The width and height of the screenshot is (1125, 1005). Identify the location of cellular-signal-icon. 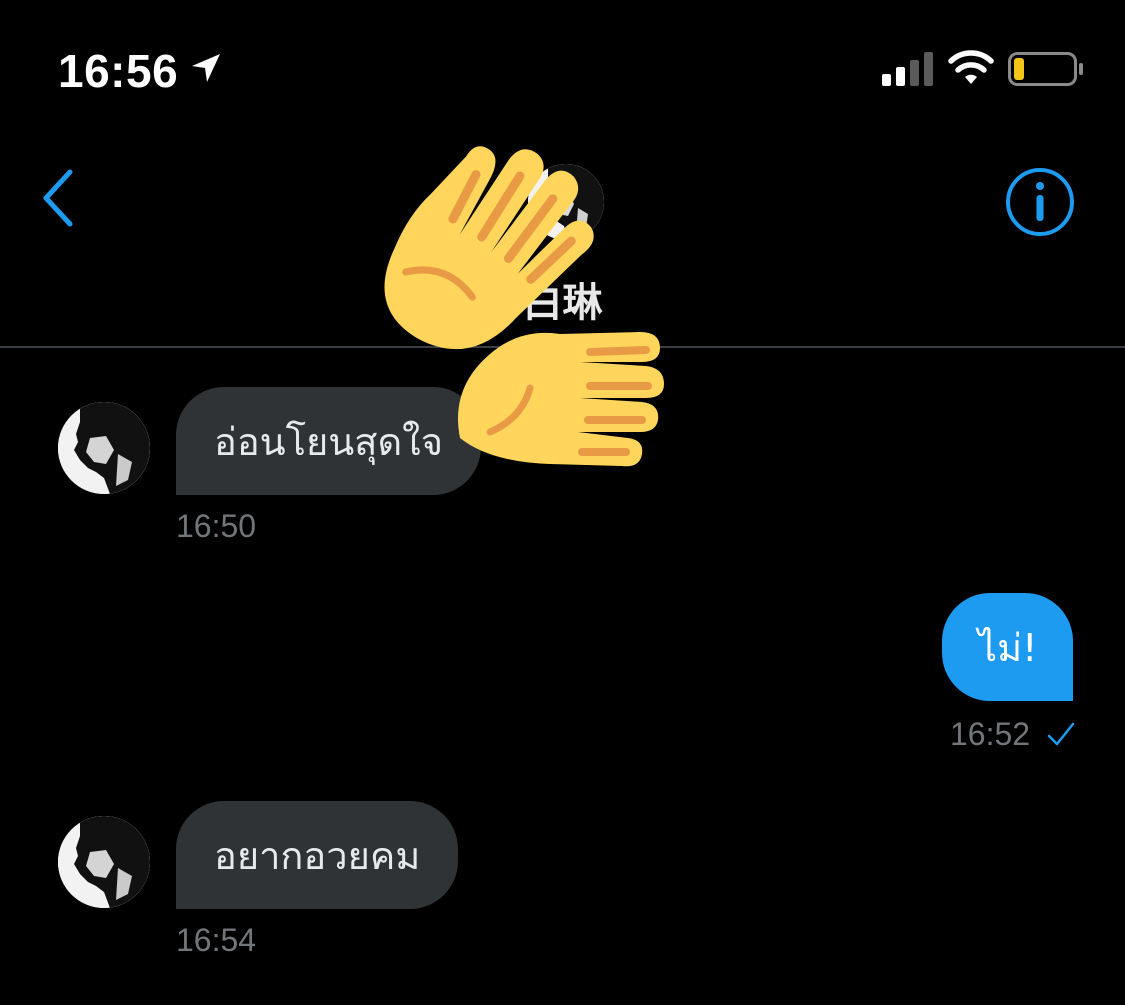
(907, 69).